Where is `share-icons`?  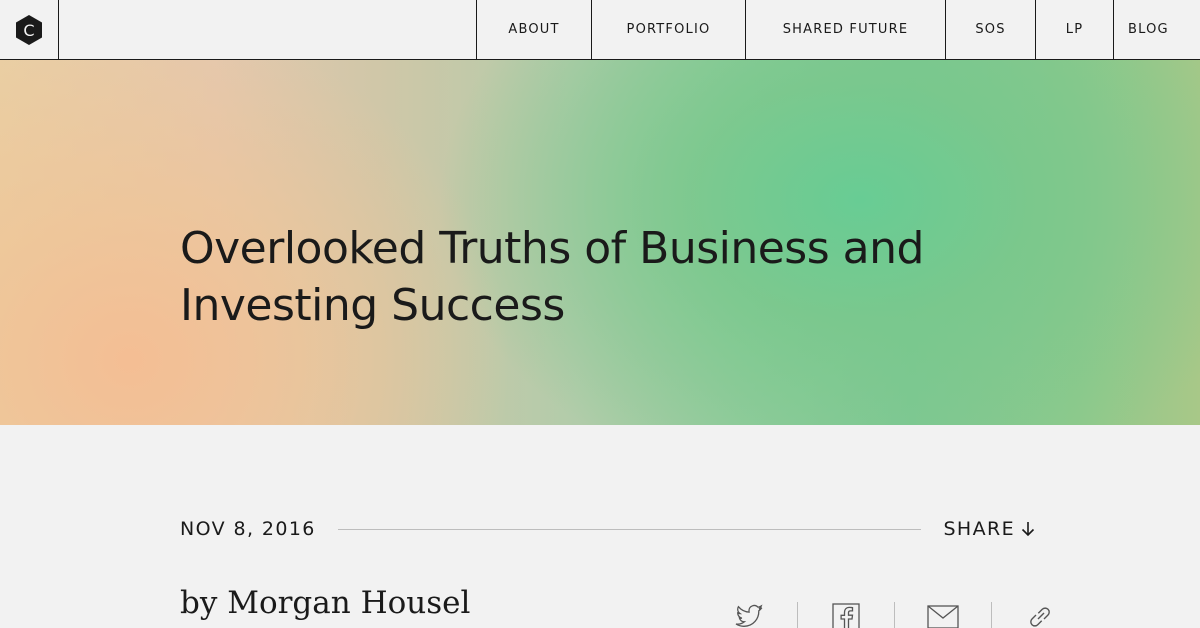
share-icons is located at coordinates (894, 613).